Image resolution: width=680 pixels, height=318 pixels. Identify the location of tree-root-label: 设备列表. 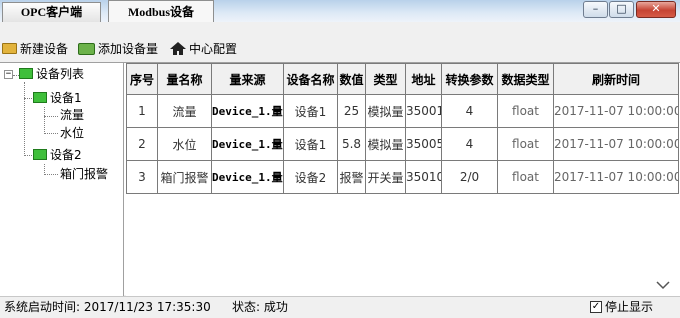
(60, 74).